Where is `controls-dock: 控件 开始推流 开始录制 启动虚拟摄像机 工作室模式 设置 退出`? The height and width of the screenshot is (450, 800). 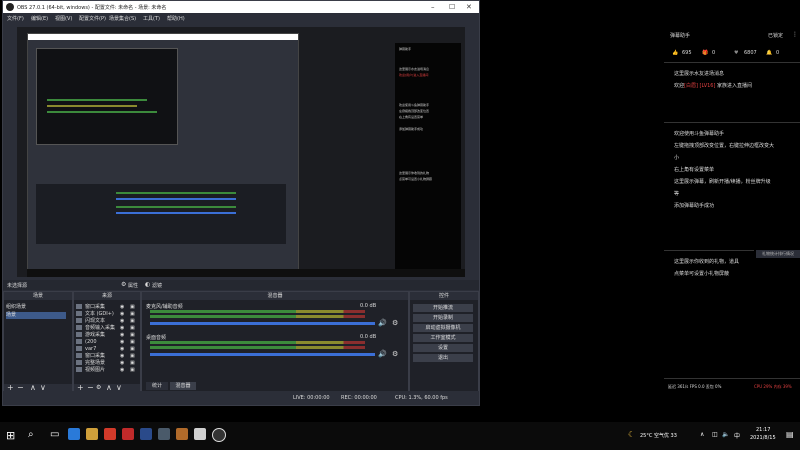 controls-dock: 控件 开始推流 开始录制 启动虚拟摄像机 工作室模式 设置 退出 is located at coordinates (444, 342).